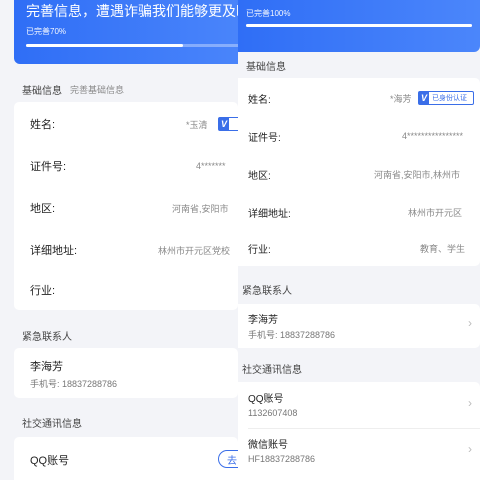 This screenshot has width=480, height=480. What do you see at coordinates (443, 248) in the screenshot?
I see `row-value: 教育、学生` at bounding box center [443, 248].